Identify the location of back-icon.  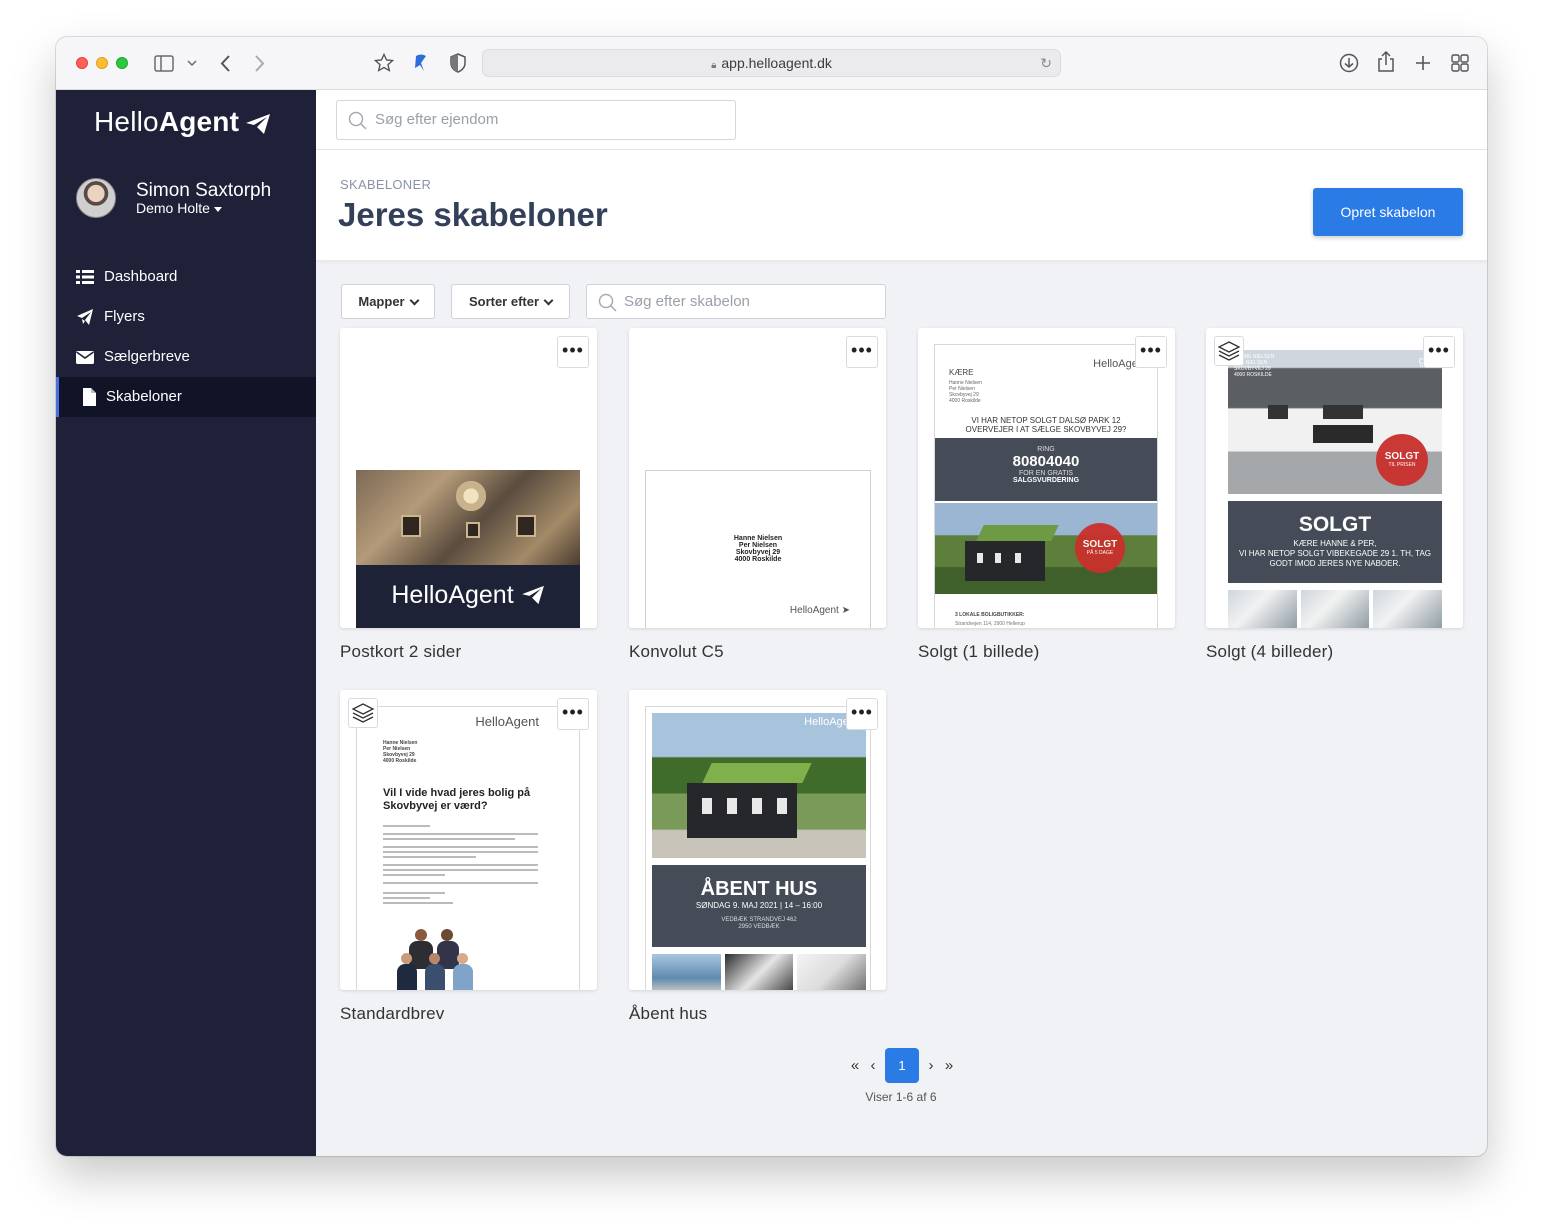
(225, 63).